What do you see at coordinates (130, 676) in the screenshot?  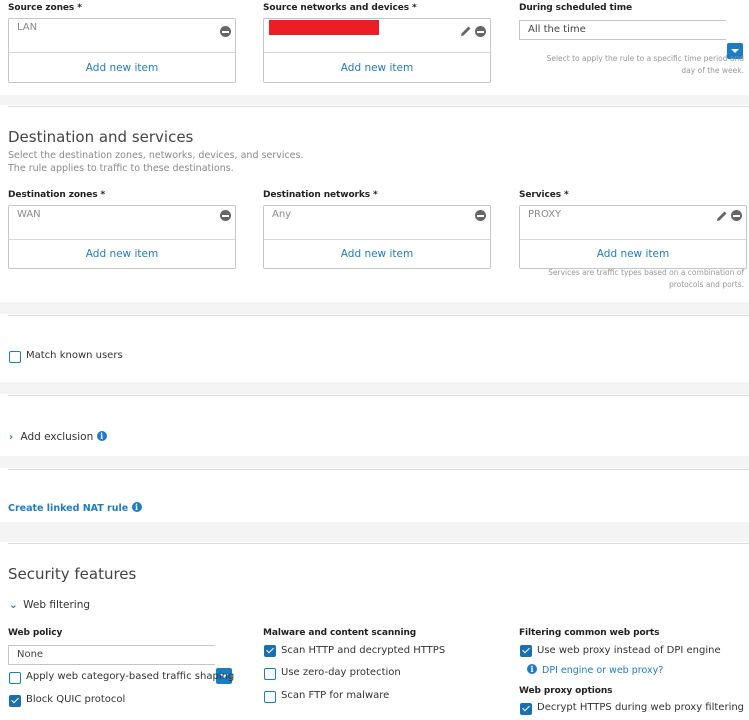 I see `apply-shaping-label: Apply web category-based traffic shaping` at bounding box center [130, 676].